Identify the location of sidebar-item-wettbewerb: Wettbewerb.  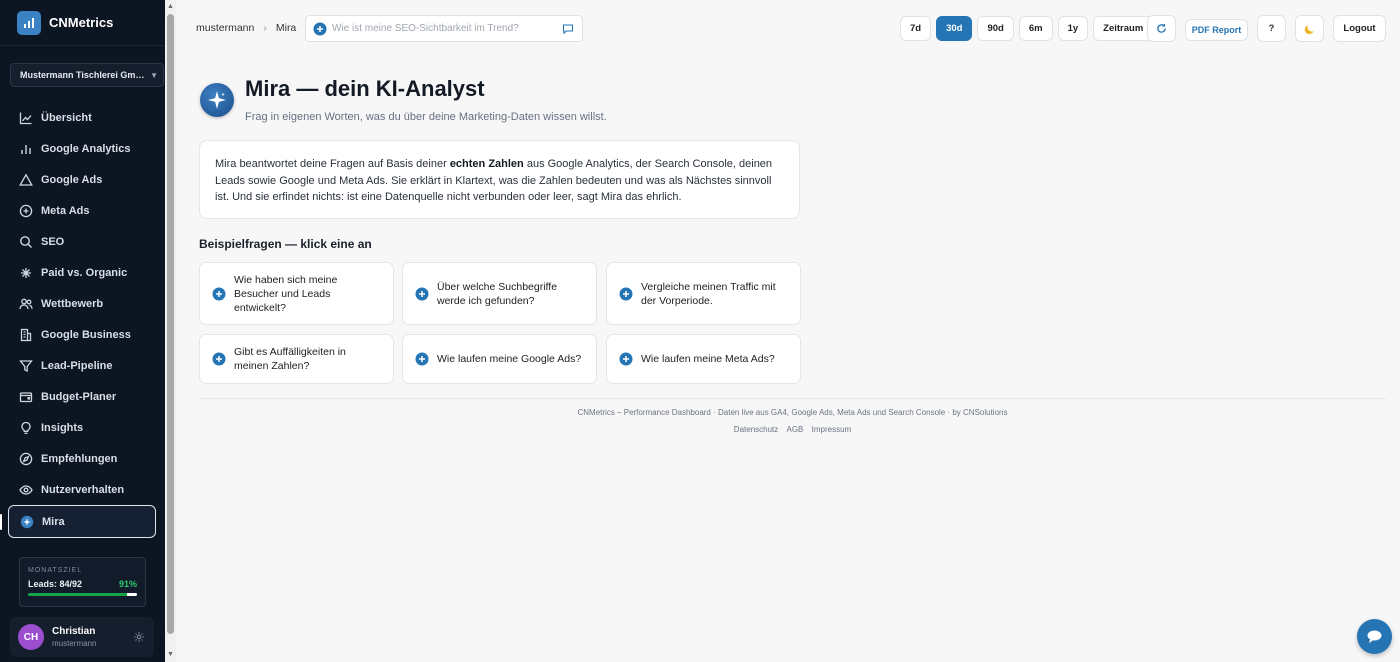
(82, 303).